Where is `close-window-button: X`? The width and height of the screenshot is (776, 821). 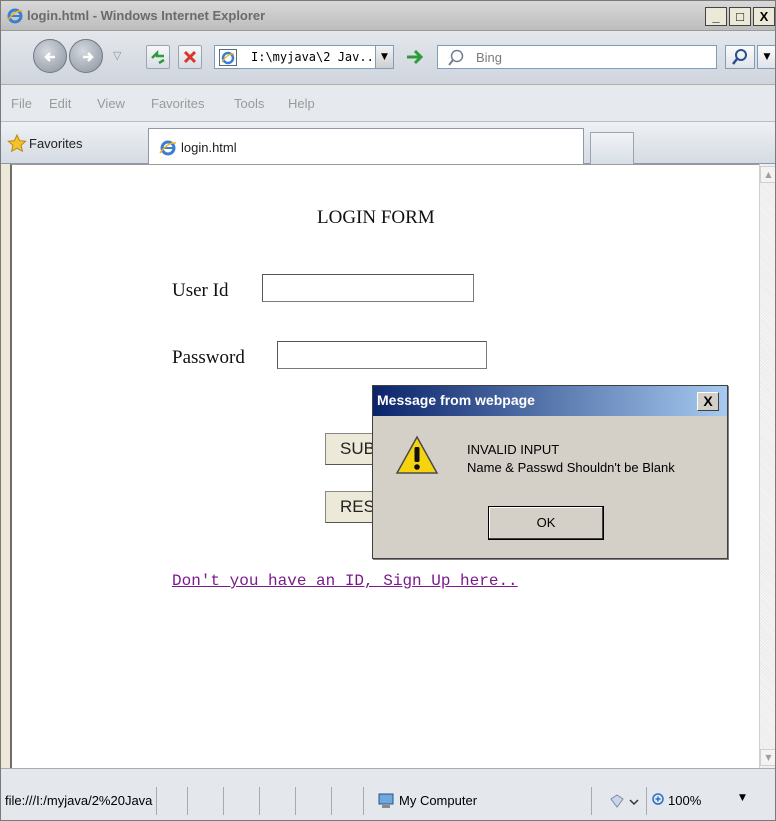 close-window-button: X is located at coordinates (764, 16).